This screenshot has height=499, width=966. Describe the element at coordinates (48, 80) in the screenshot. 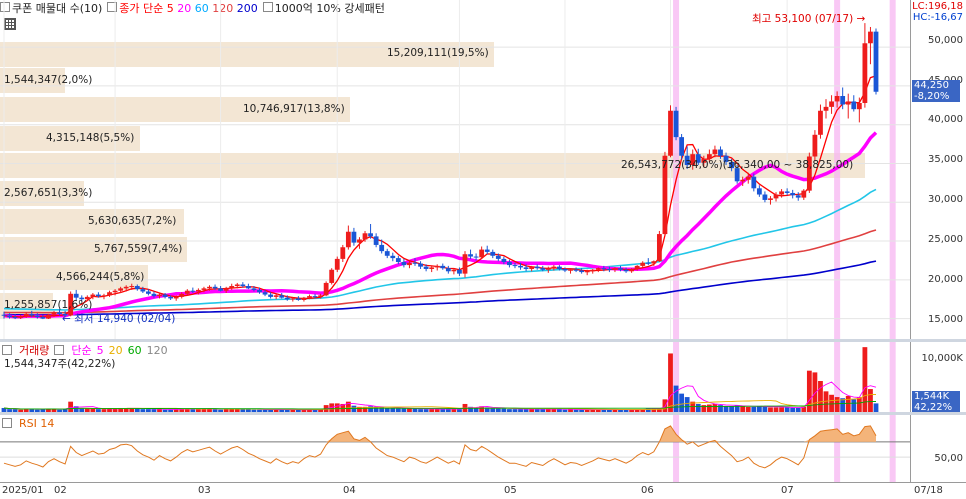

I see `volume-profile-label: 1,544,347(2,0%)` at that location.